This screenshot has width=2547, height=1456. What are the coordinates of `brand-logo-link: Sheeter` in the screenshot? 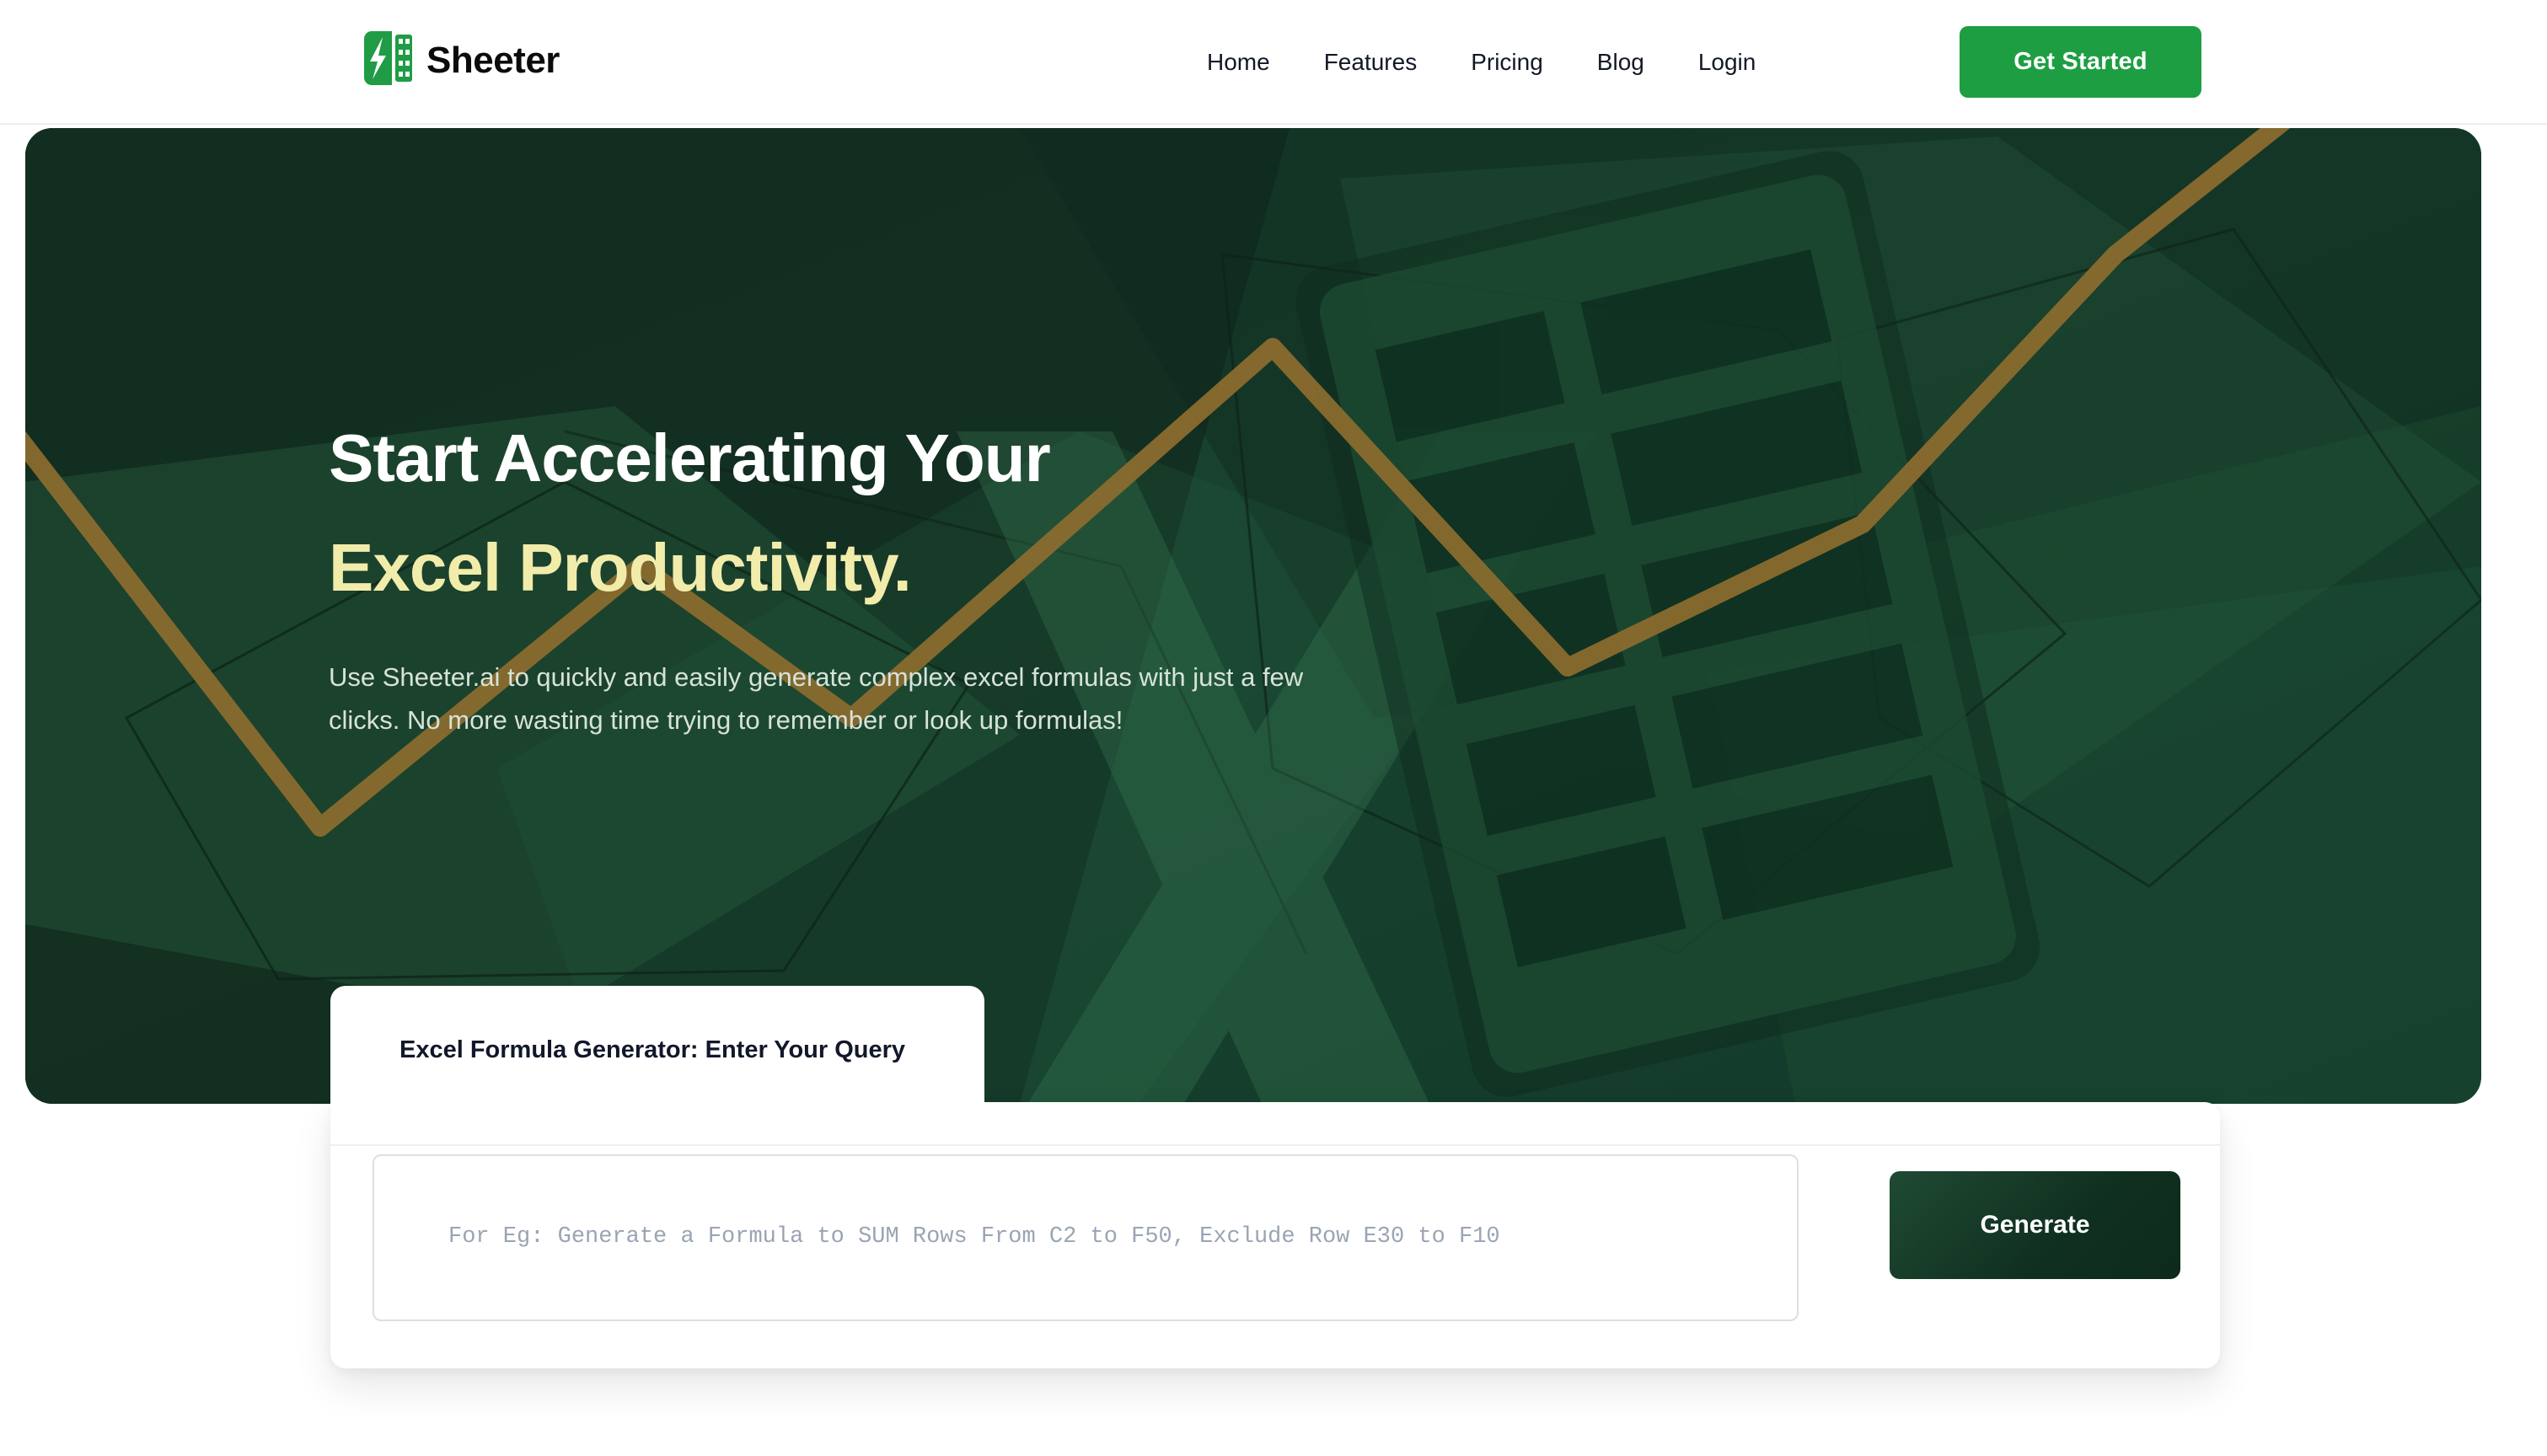 It's located at (460, 60).